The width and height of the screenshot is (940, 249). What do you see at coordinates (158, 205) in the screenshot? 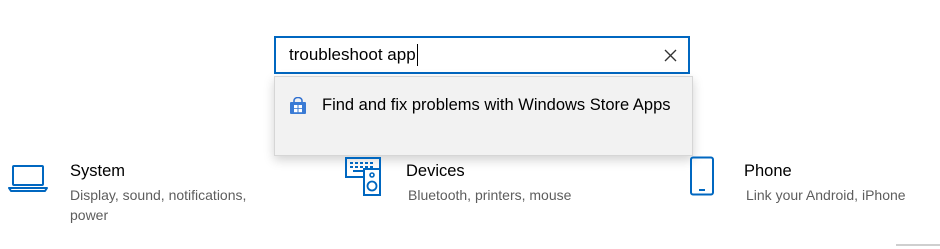
I see `category-description: Display, sound, notifications, power` at bounding box center [158, 205].